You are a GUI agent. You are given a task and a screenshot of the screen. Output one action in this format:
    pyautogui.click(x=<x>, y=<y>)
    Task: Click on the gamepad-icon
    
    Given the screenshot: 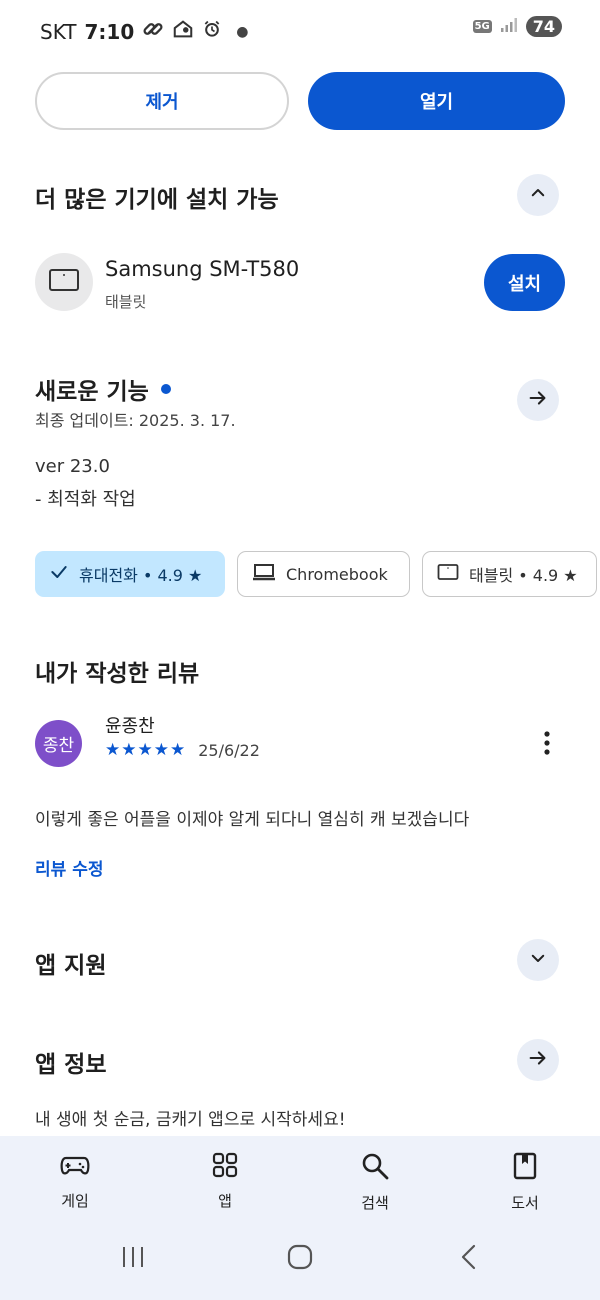 What is the action you would take?
    pyautogui.click(x=75, y=1169)
    